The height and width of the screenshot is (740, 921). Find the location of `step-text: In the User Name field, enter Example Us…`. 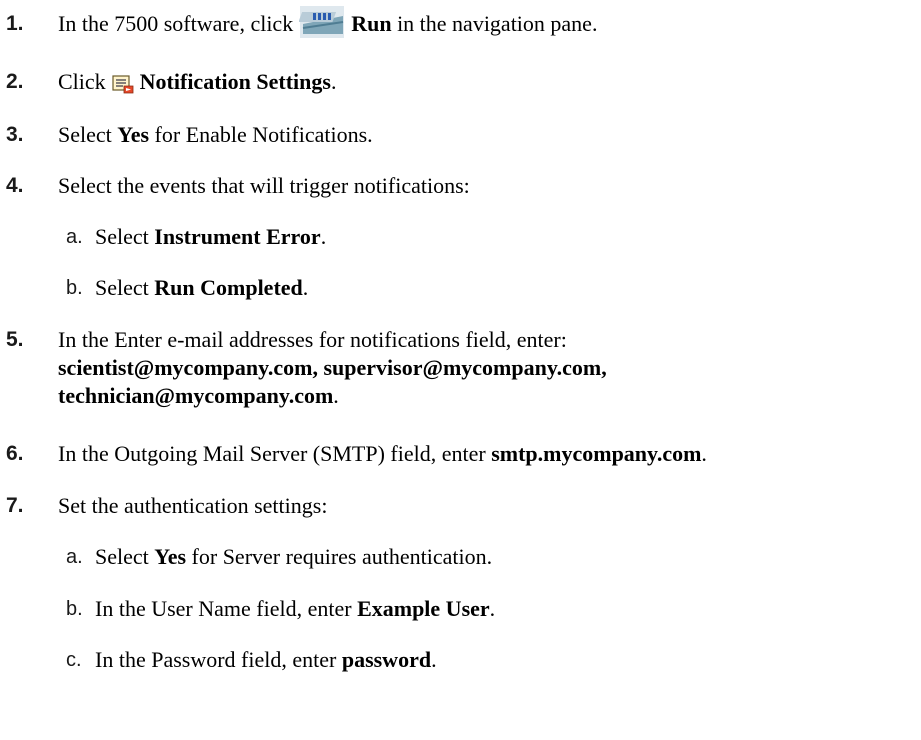

step-text: In the User Name field, enter Example Us… is located at coordinates (295, 609).